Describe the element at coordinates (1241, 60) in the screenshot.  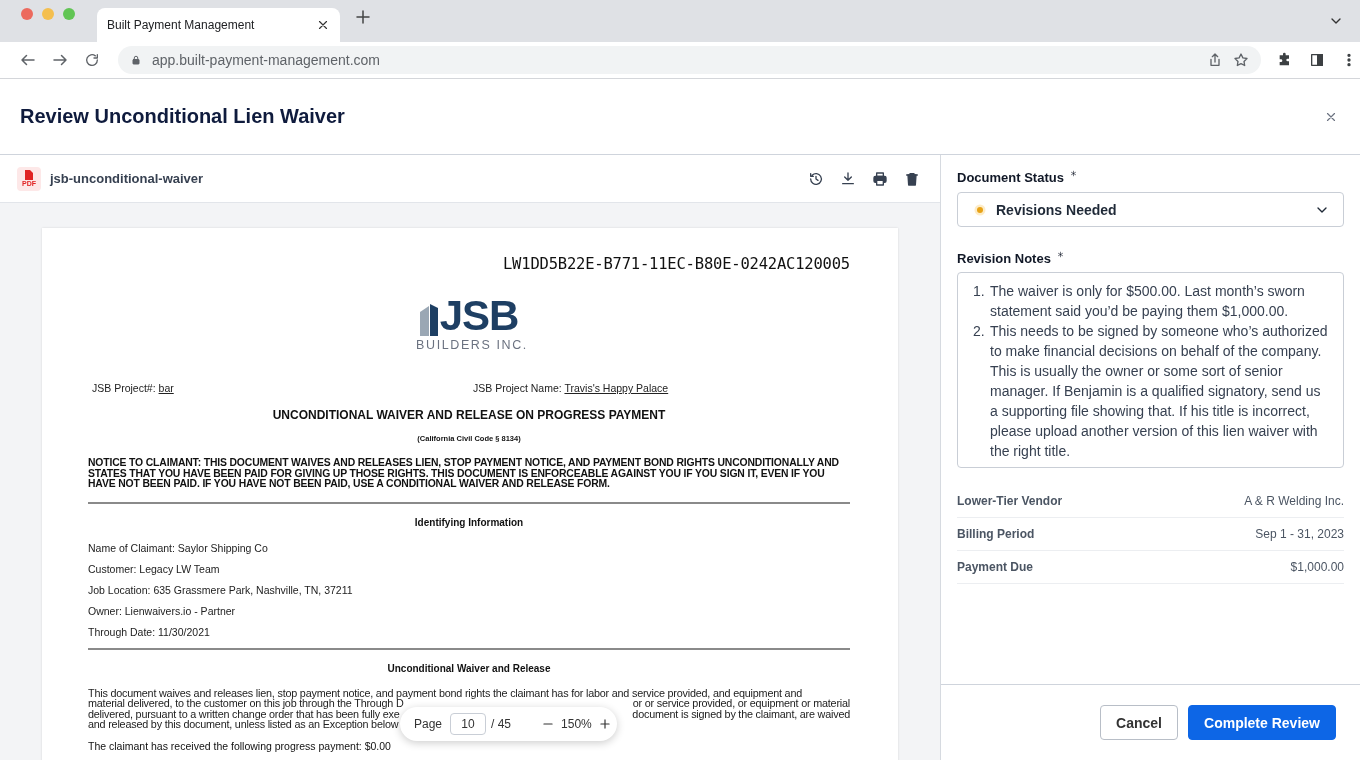
I see `star-icon` at that location.